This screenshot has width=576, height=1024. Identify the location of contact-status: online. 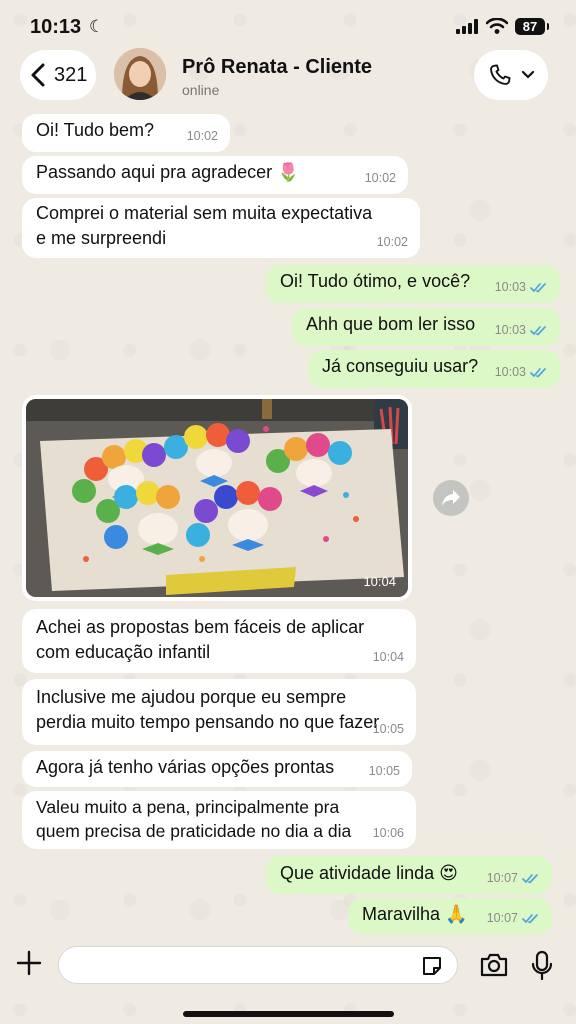
(201, 90).